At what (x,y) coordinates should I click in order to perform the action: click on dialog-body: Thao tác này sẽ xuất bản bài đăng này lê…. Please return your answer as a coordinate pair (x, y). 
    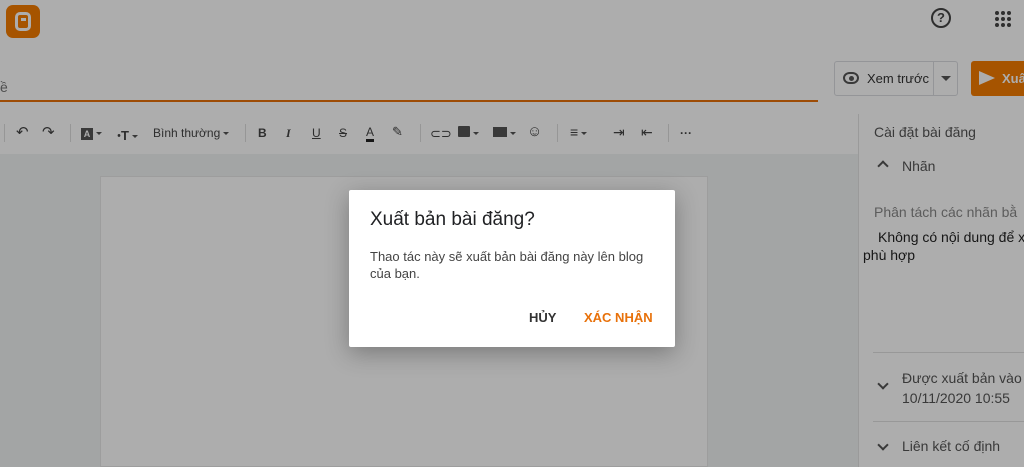
    Looking at the image, I should click on (507, 265).